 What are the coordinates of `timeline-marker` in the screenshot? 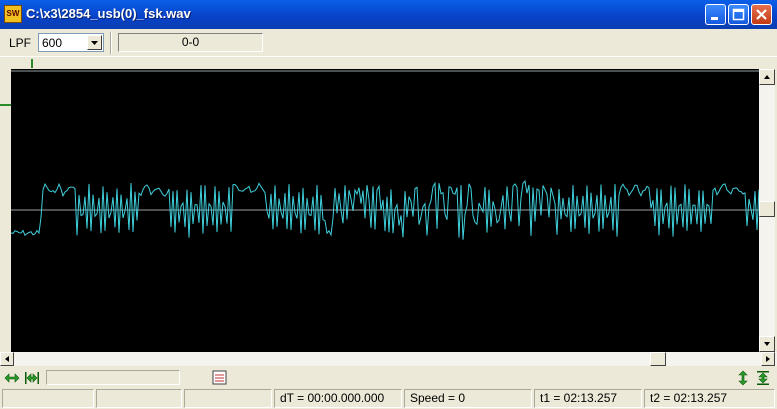 It's located at (32, 63).